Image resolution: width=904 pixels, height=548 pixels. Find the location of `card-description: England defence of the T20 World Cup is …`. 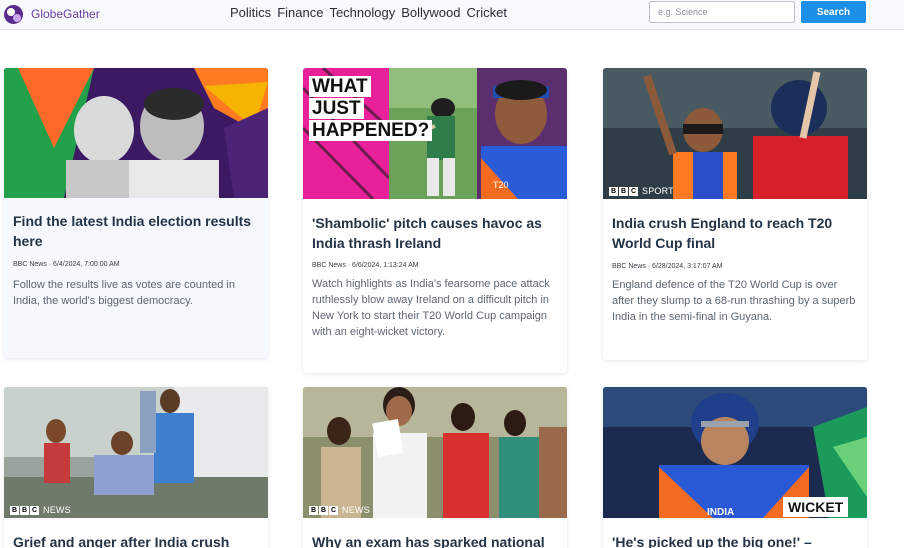

card-description: England defence of the T20 World Cup is … is located at coordinates (734, 301).